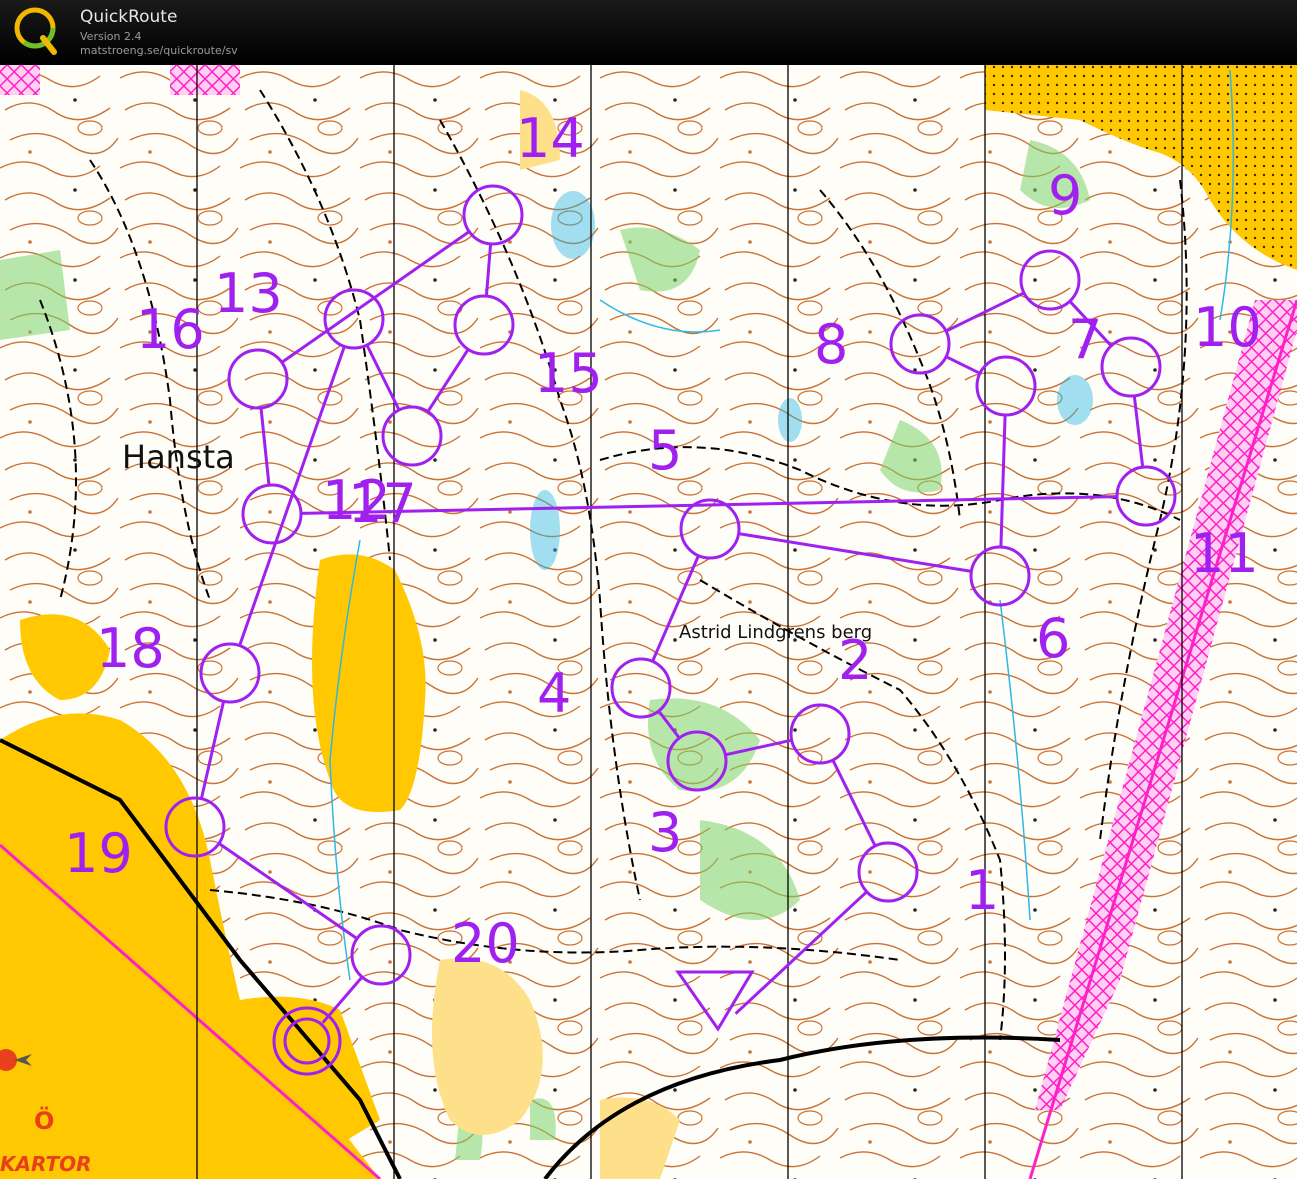 This screenshot has width=1297, height=1179. I want to click on control-label-19: 19, so click(98, 853).